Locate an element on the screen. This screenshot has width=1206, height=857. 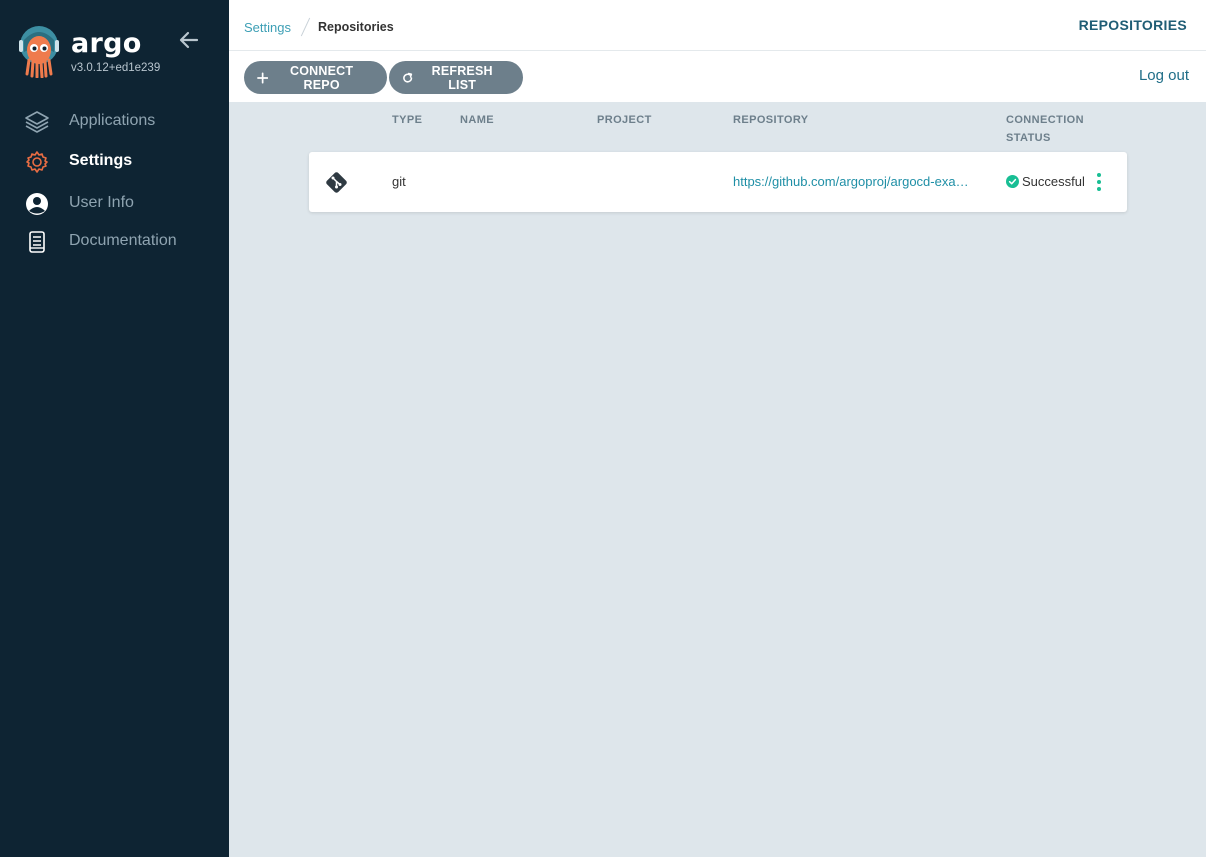
sidebar-item-label: Applications is located at coordinates (112, 120).